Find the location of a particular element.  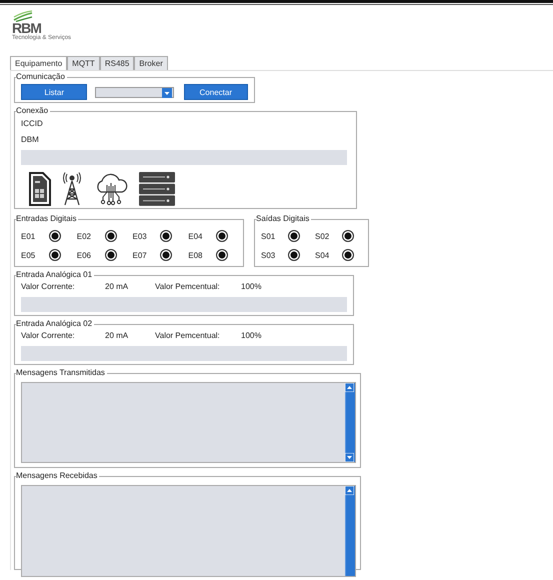

sim-card-icon is located at coordinates (39, 189).